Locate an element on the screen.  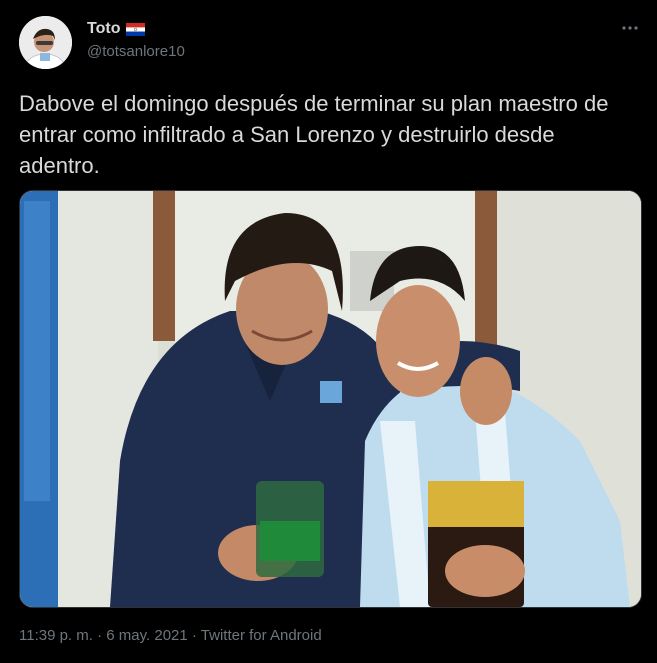
author-handle: @totsanlore10 is located at coordinates (136, 51).